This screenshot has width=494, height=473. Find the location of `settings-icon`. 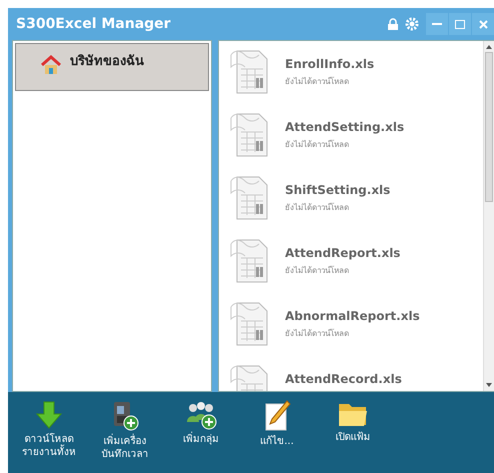

settings-icon is located at coordinates (412, 24).